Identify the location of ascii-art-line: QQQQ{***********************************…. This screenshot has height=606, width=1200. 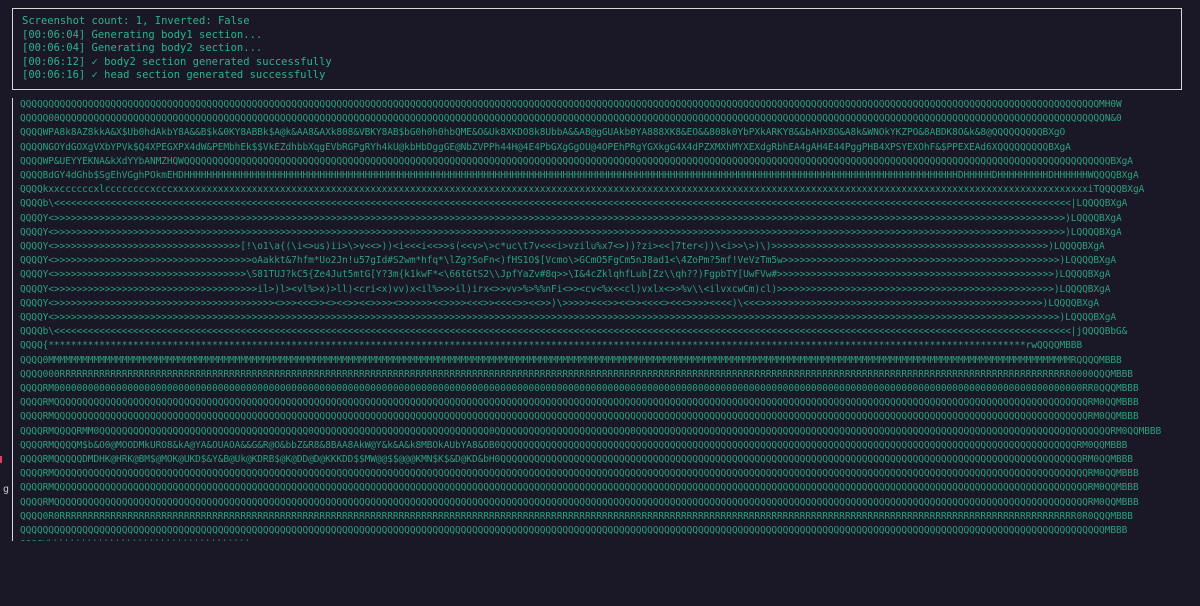
(551, 346).